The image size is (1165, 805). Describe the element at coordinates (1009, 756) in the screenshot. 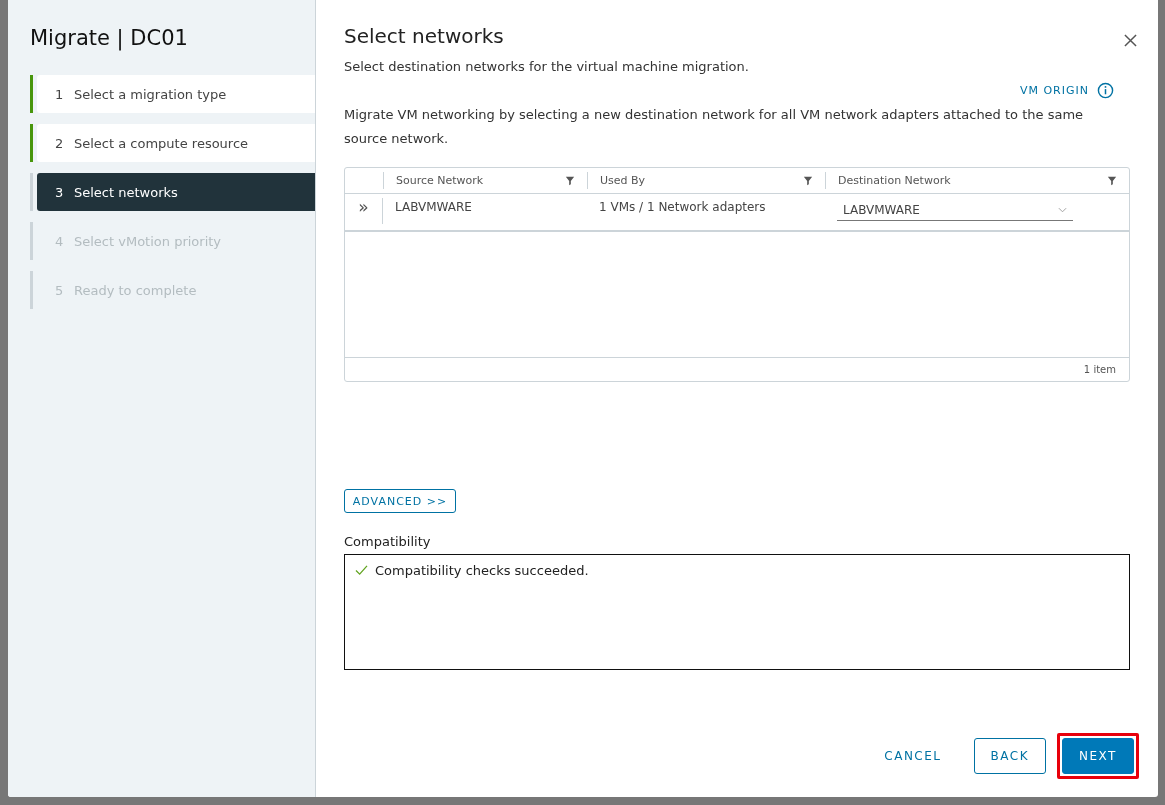

I see `back-button: BACK` at that location.